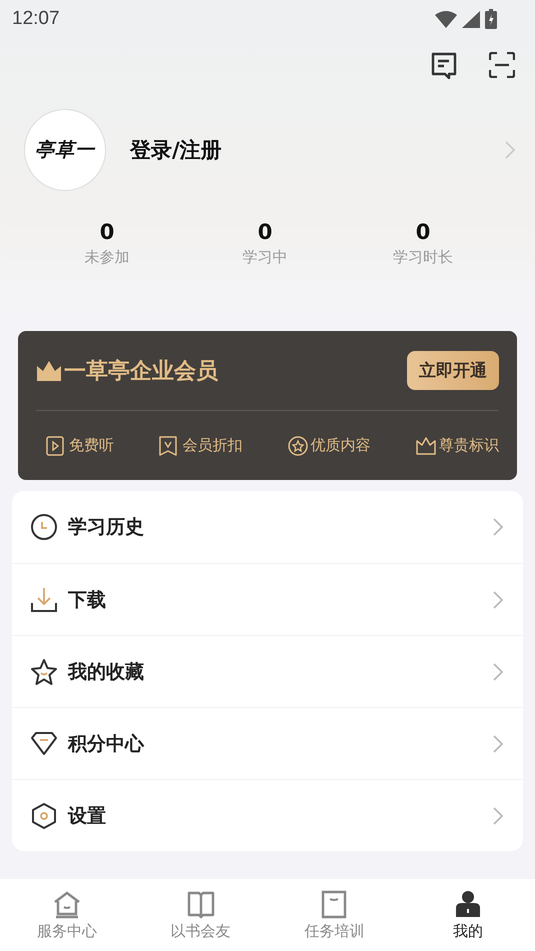  I want to click on menu-item: 学习历史, so click(267, 527).